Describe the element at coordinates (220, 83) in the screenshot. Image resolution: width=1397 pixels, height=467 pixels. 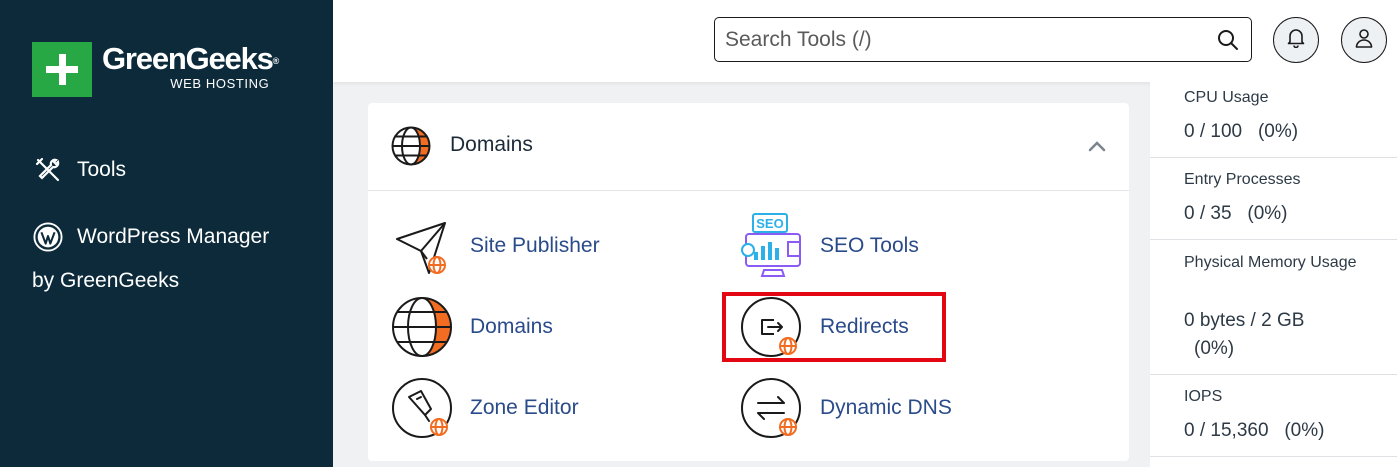
I see `brand-subtitle: WEB HOSTING` at that location.